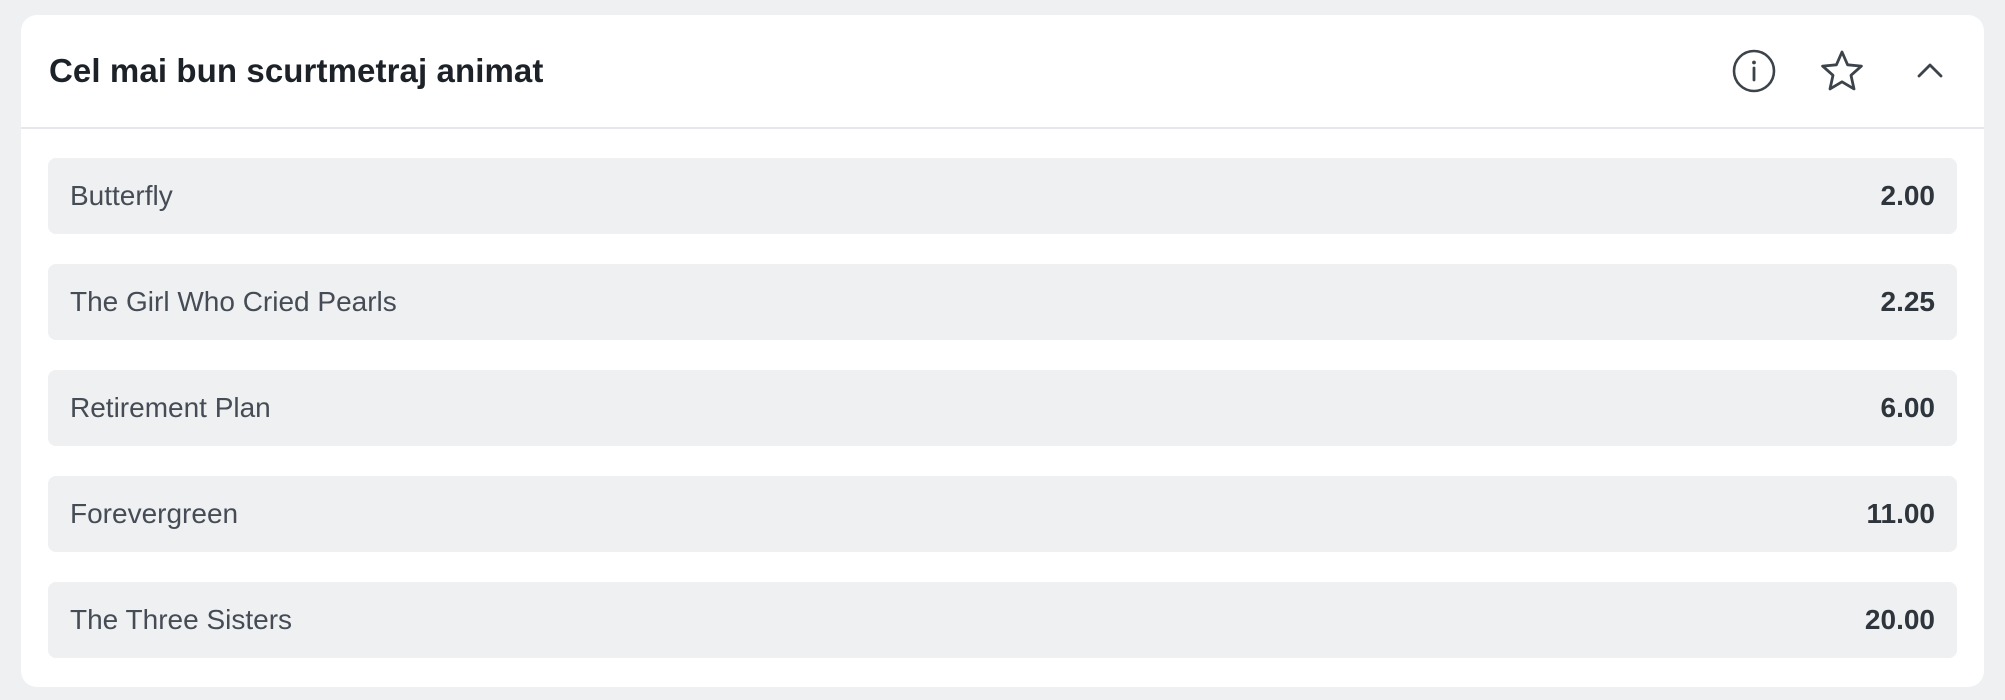  I want to click on info-button, so click(1754, 71).